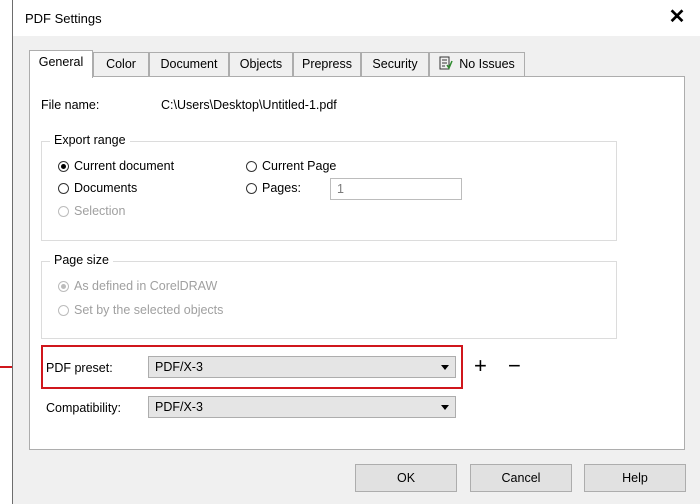 This screenshot has height=504, width=700. I want to click on file-name-value: C:\Users\Desktop\Untitled-1.pdf, so click(249, 105).